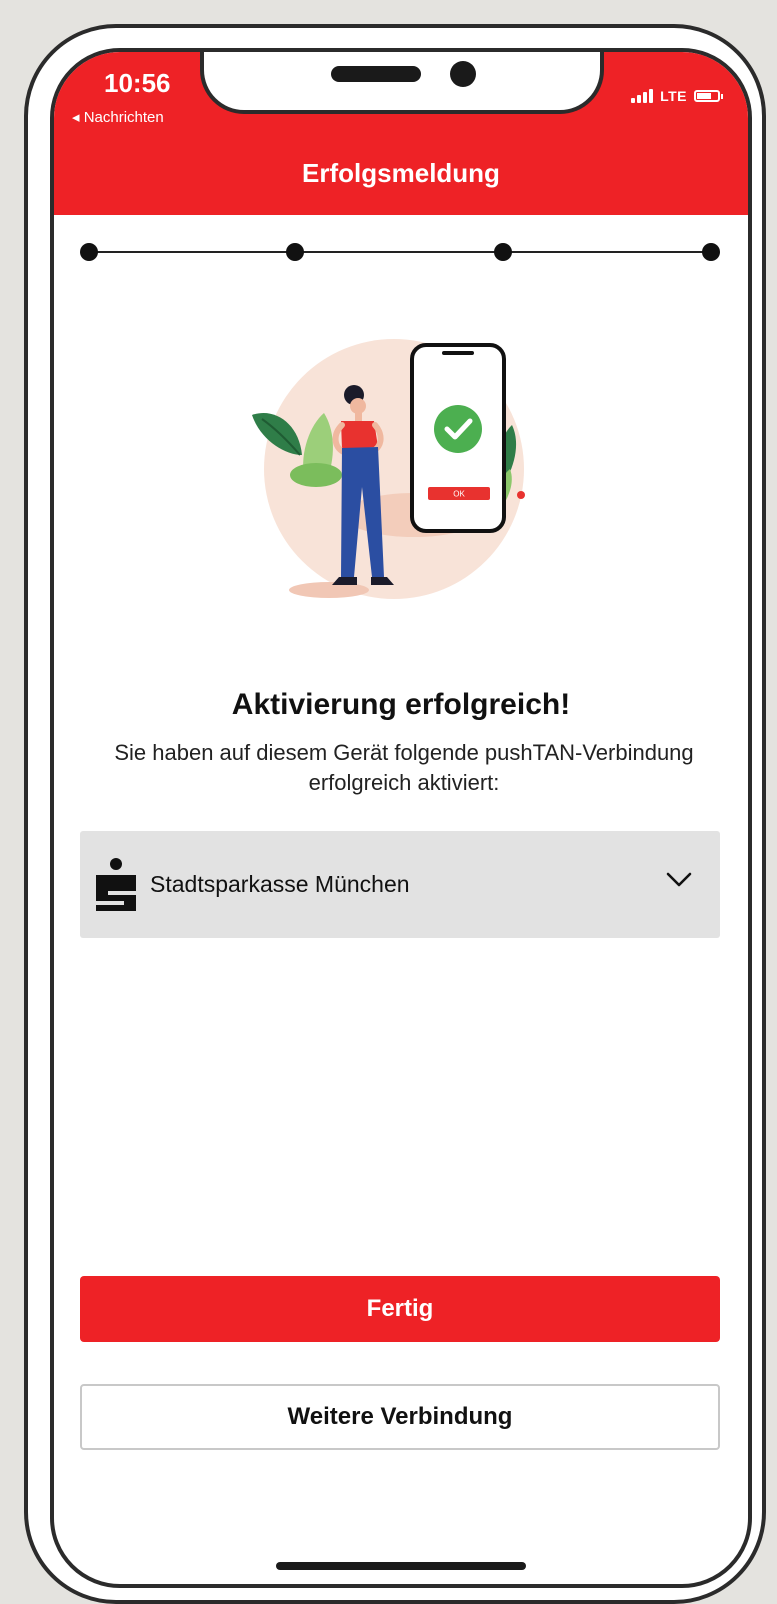 This screenshot has width=777, height=1604. Describe the element at coordinates (401, 1566) in the screenshot. I see `home-indicator` at that location.